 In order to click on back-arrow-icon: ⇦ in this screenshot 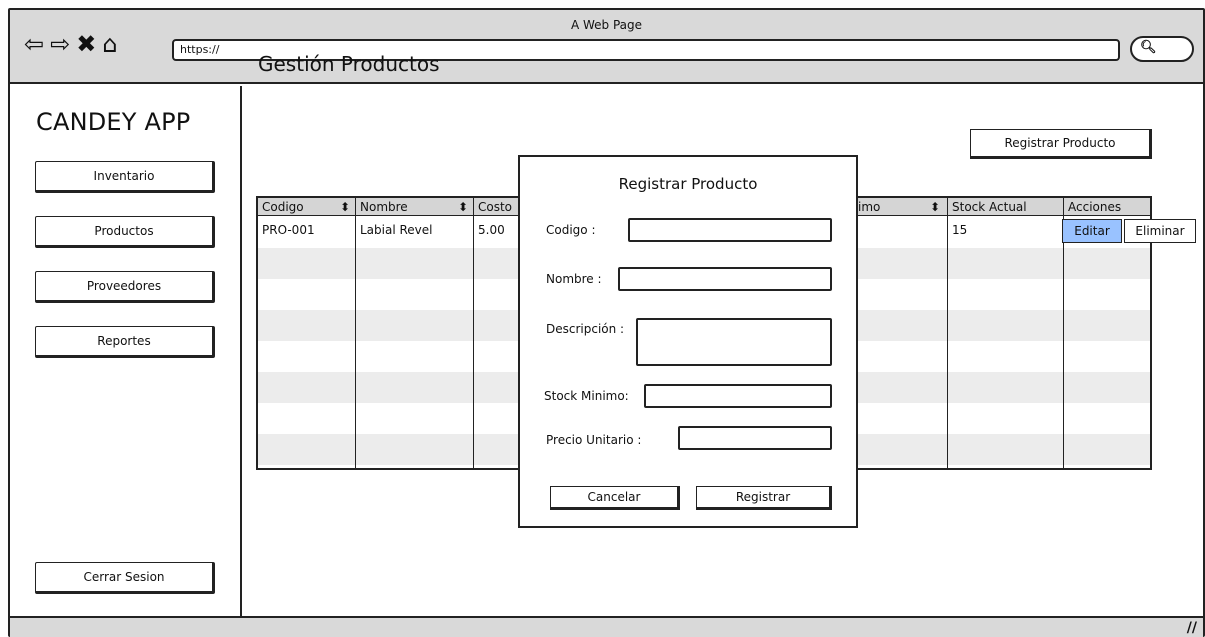, I will do `click(34, 44)`.